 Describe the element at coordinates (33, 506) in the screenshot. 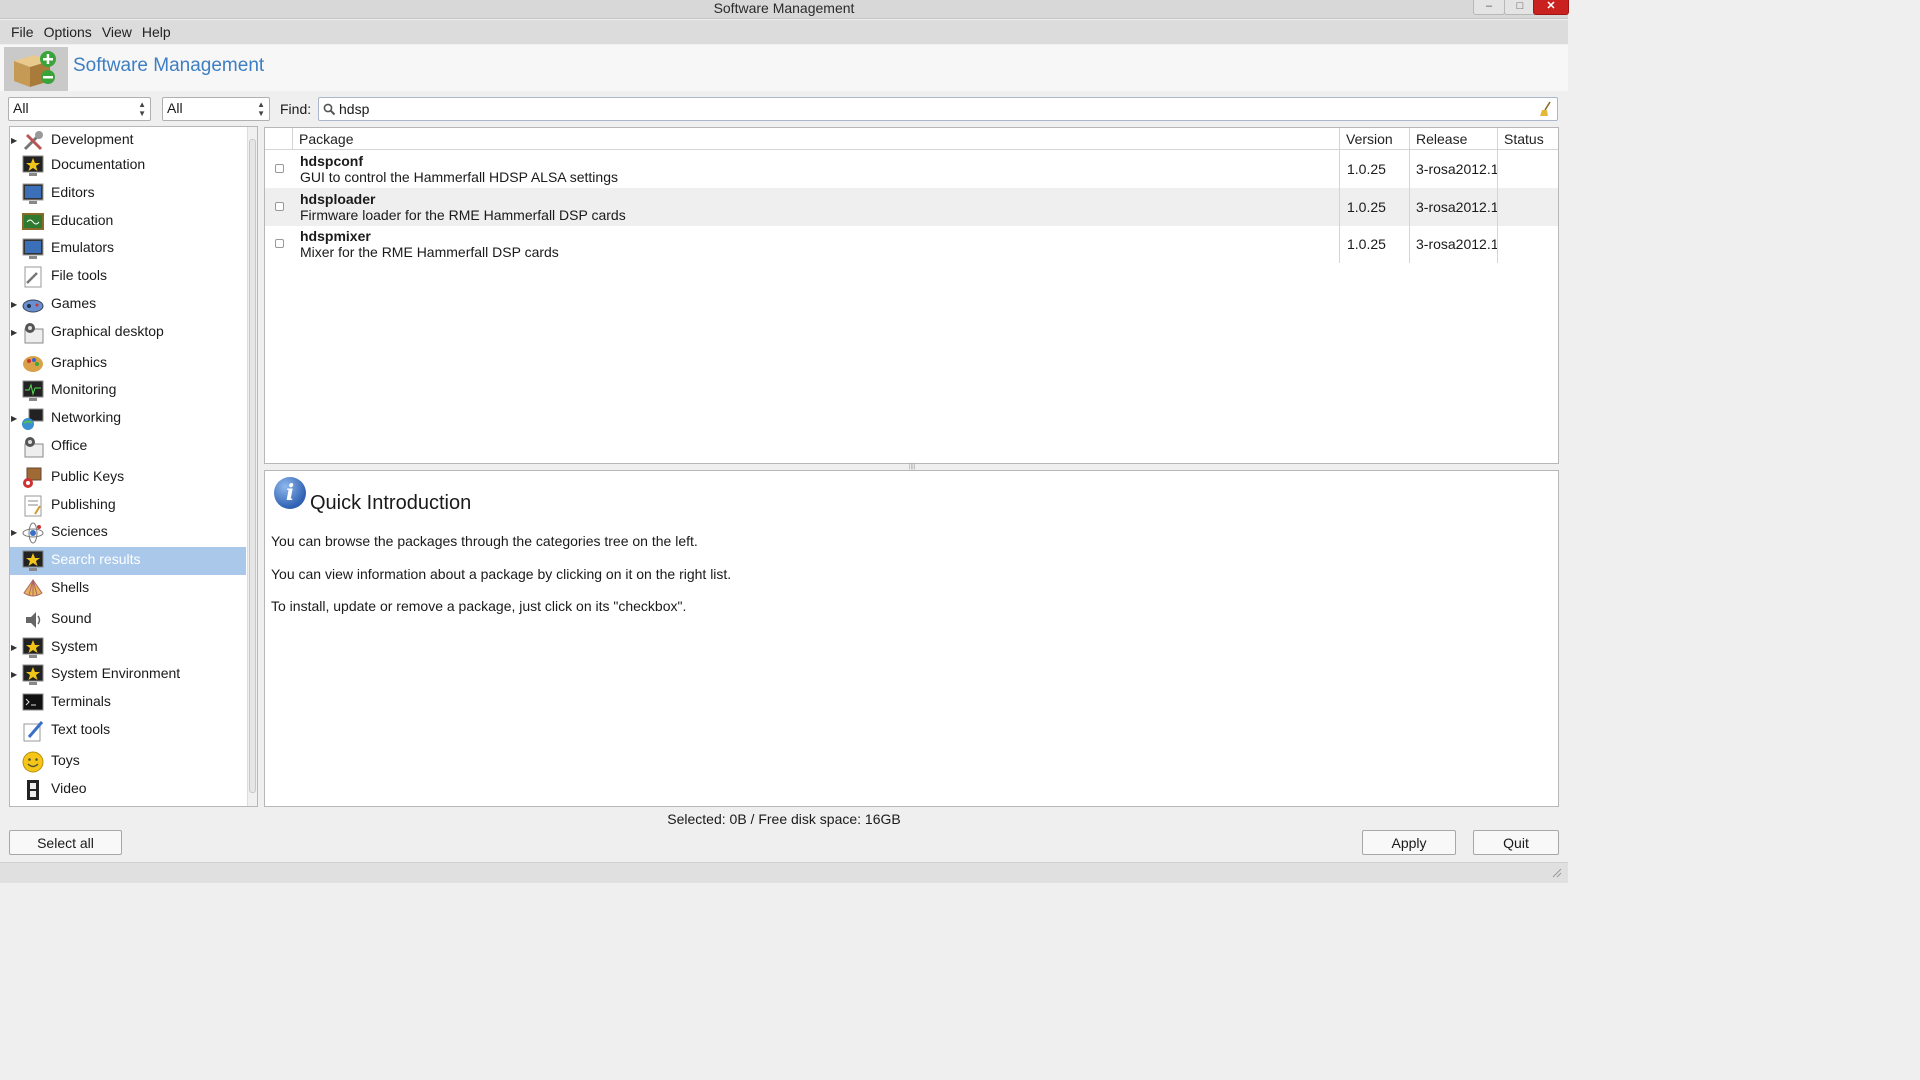

I see `publishing-icon` at that location.